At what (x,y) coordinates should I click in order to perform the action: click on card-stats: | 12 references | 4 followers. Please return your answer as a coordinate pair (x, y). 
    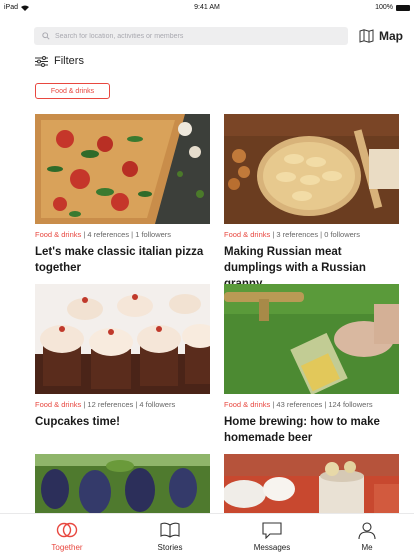
    Looking at the image, I should click on (128, 404).